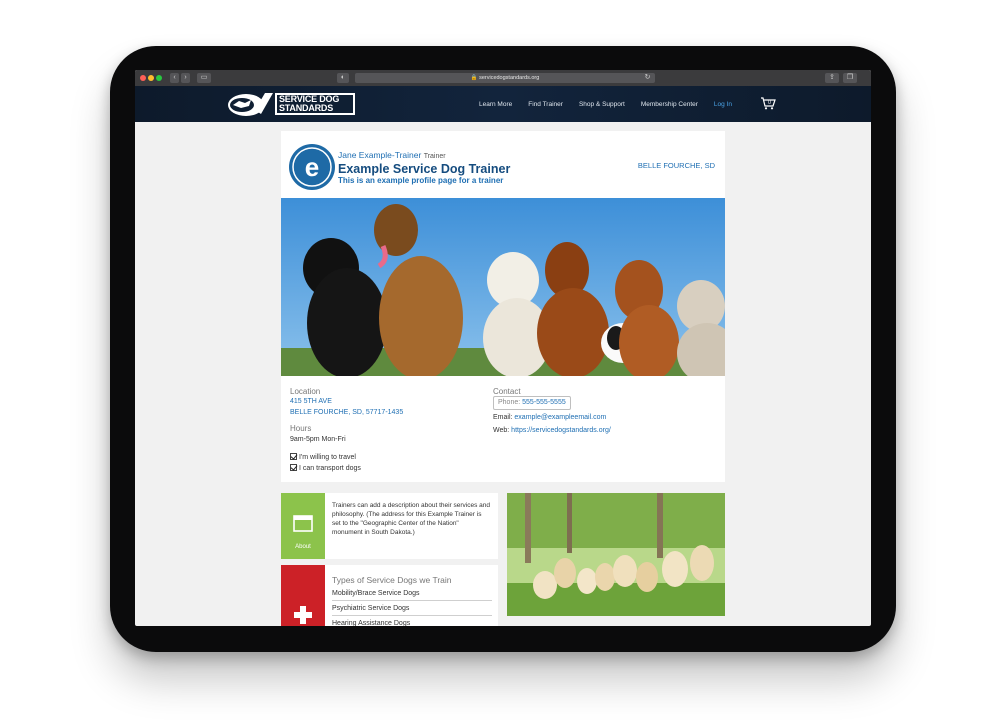 The image size is (1005, 722). What do you see at coordinates (669, 104) in the screenshot?
I see `nav-membership-center: Membership Center` at bounding box center [669, 104].